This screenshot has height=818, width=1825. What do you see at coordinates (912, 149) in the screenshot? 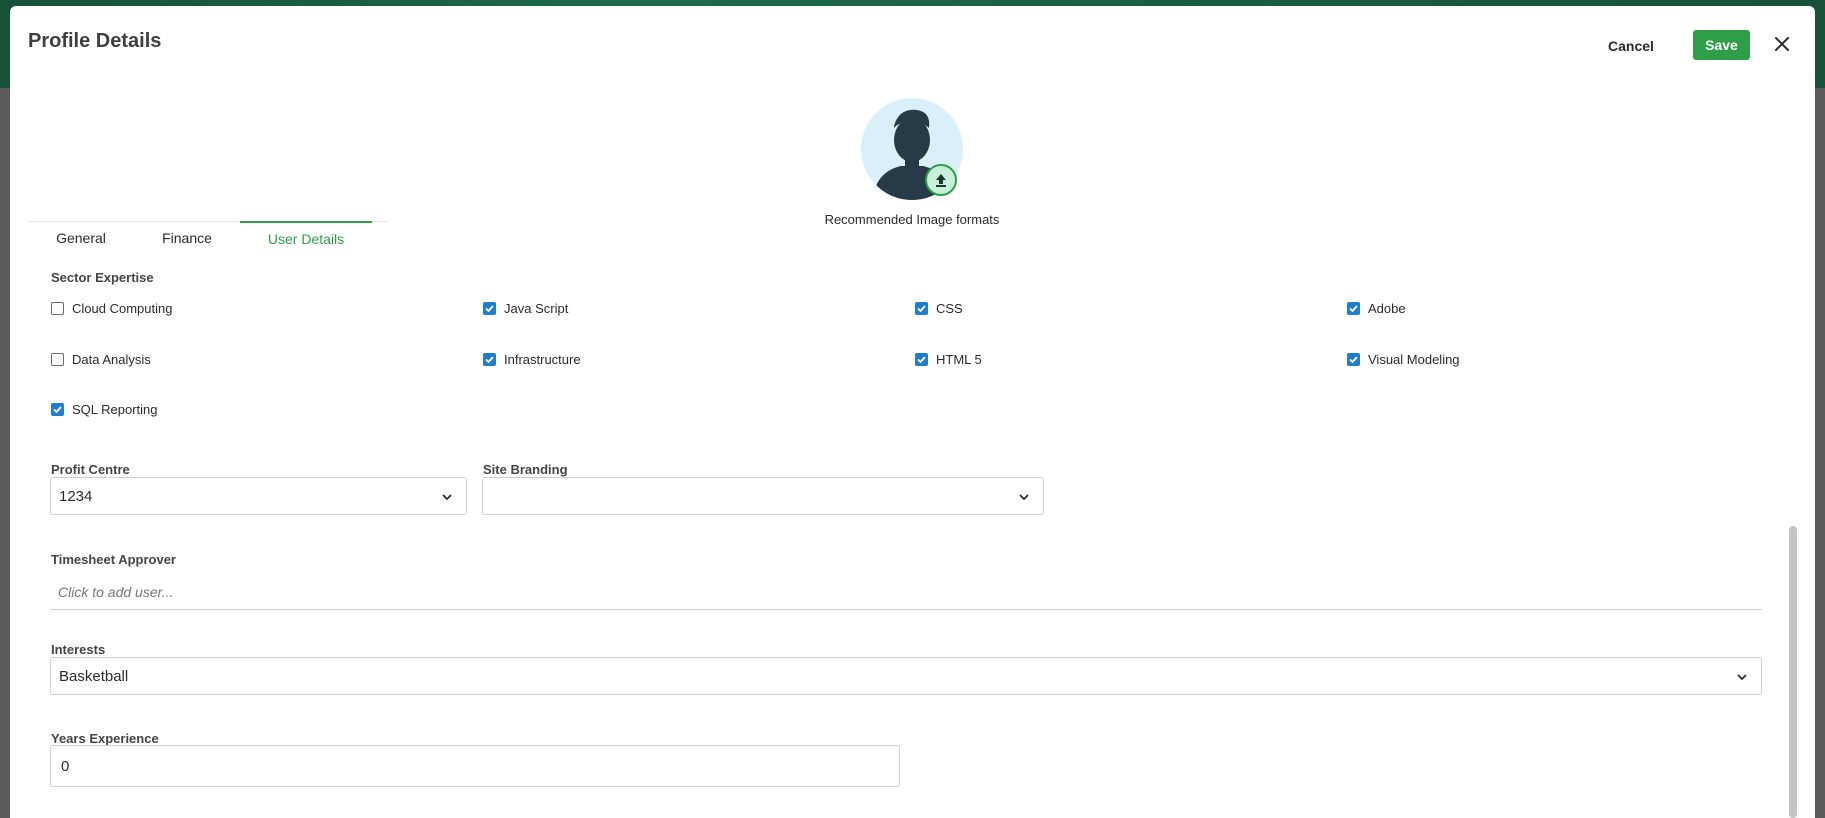
I see `avatar` at bounding box center [912, 149].